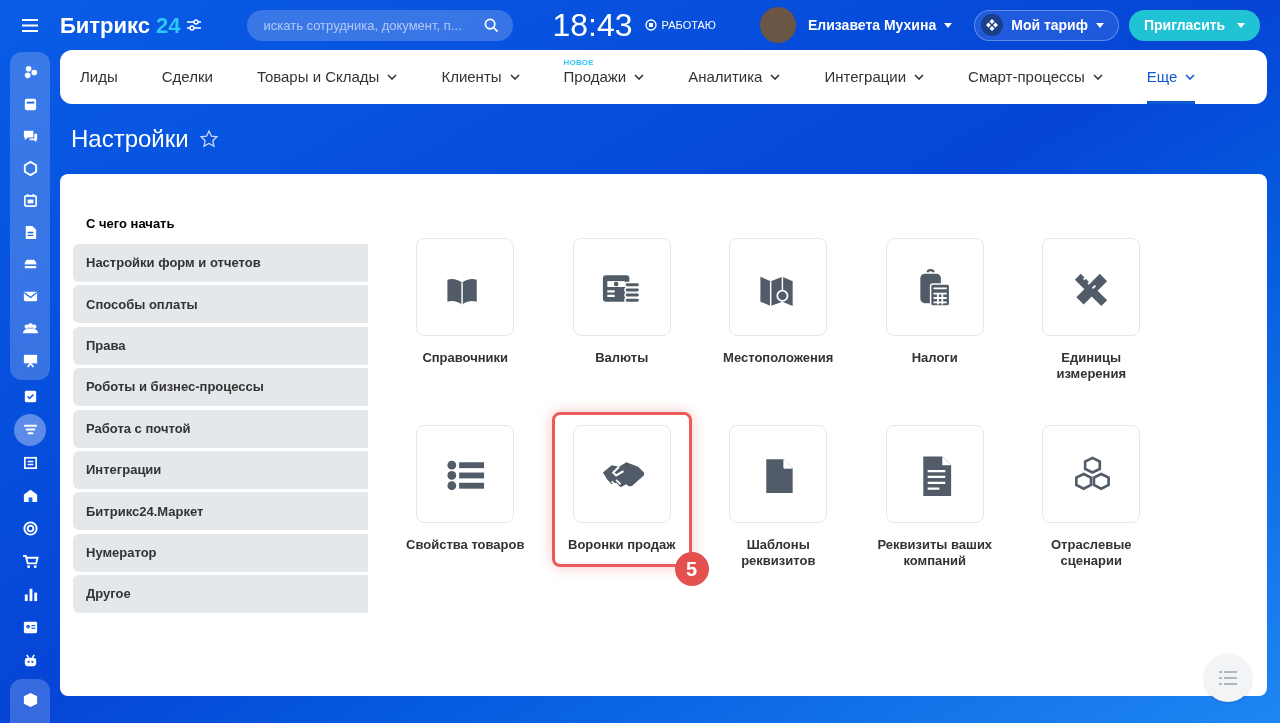 The height and width of the screenshot is (723, 1280). What do you see at coordinates (130, 139) in the screenshot?
I see `page-title: Настройки` at bounding box center [130, 139].